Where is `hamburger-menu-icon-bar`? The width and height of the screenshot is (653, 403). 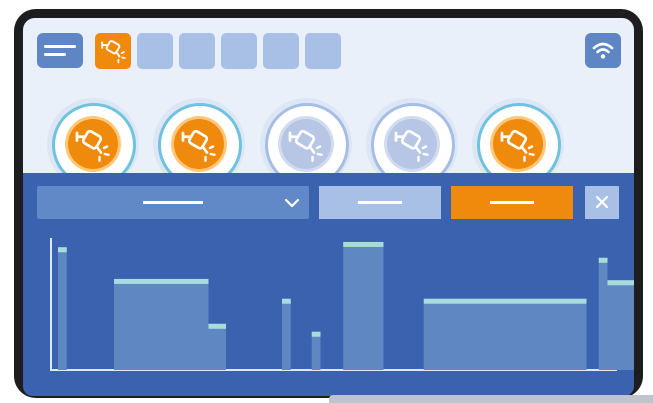 hamburger-menu-icon-bar is located at coordinates (55, 54).